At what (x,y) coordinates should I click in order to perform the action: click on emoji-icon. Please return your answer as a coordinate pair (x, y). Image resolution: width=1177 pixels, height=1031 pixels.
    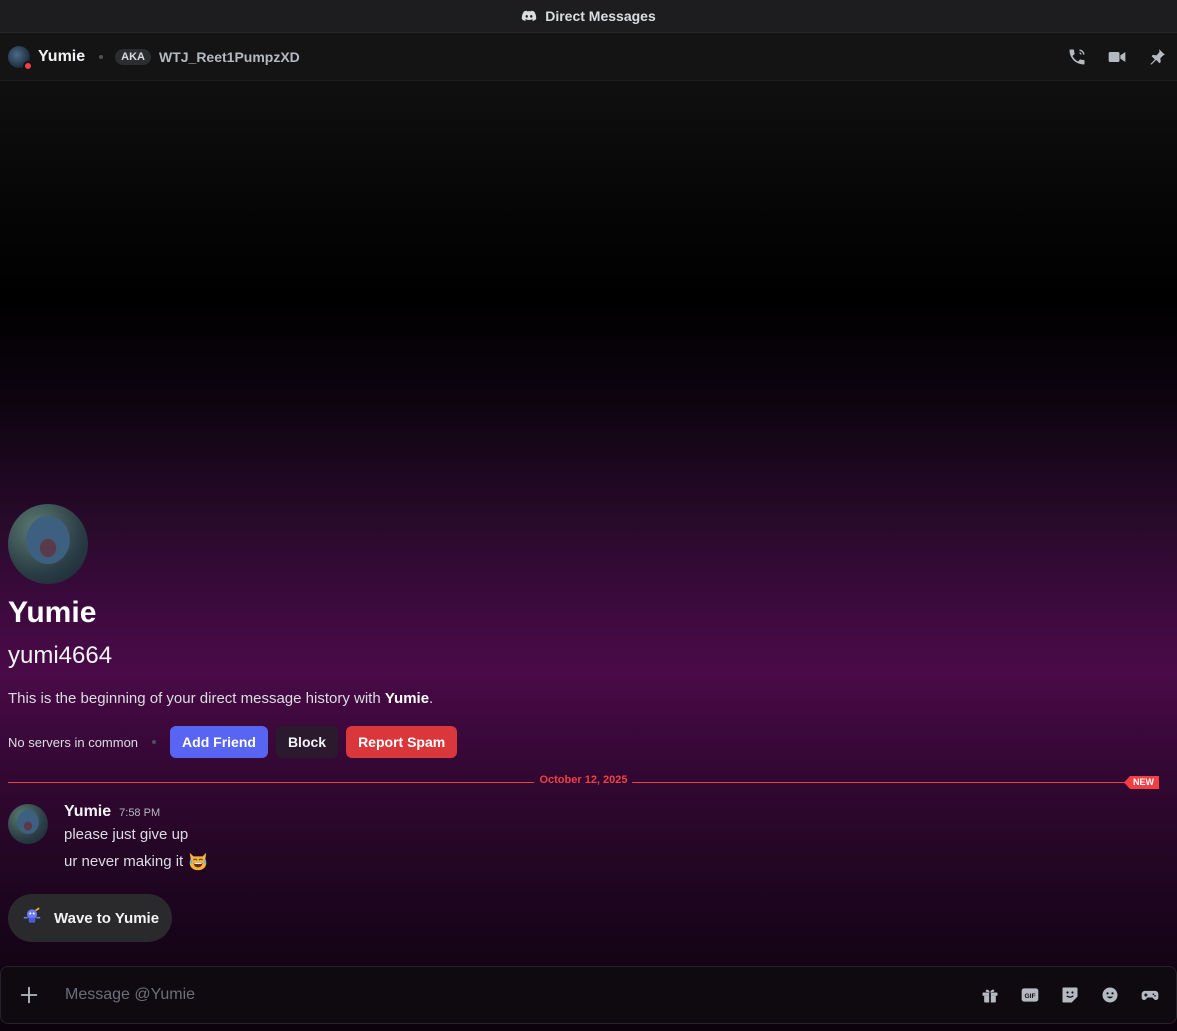
    Looking at the image, I should click on (1110, 995).